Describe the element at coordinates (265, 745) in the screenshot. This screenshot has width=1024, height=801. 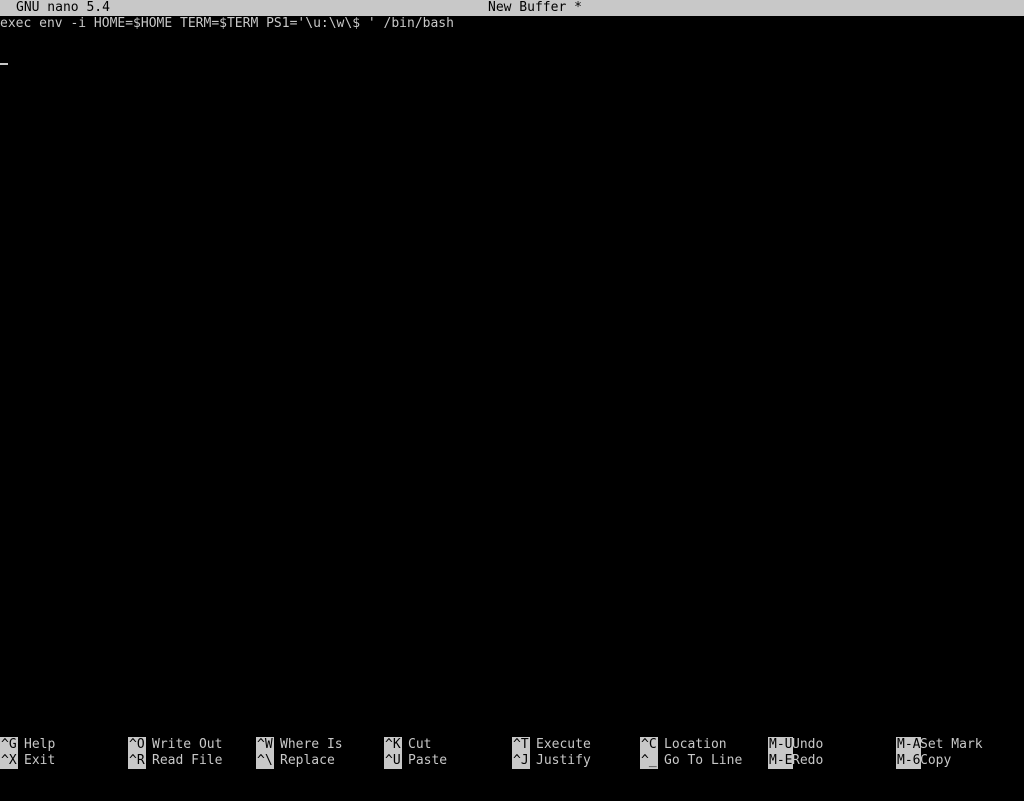
I see `shortcut-key: ^W` at that location.